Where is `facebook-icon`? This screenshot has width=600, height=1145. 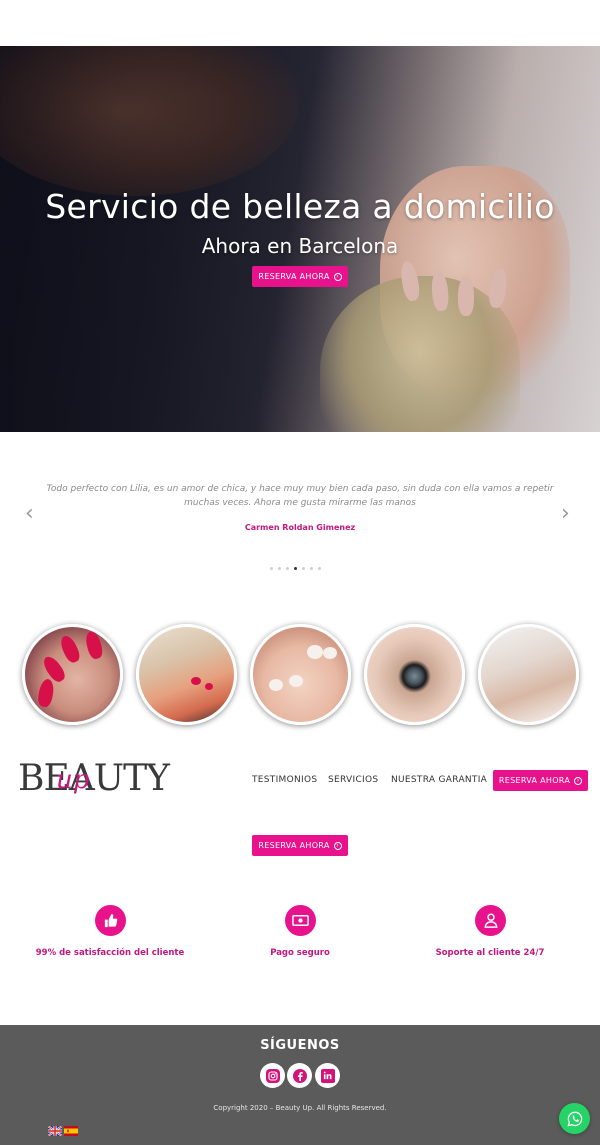 facebook-icon is located at coordinates (299, 1075).